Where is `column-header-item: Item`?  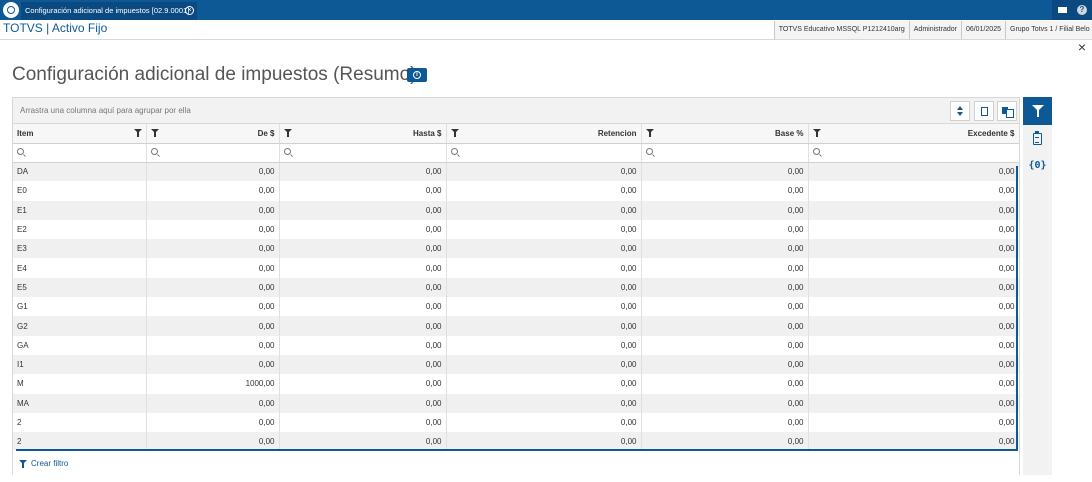 column-header-item: Item is located at coordinates (80, 134).